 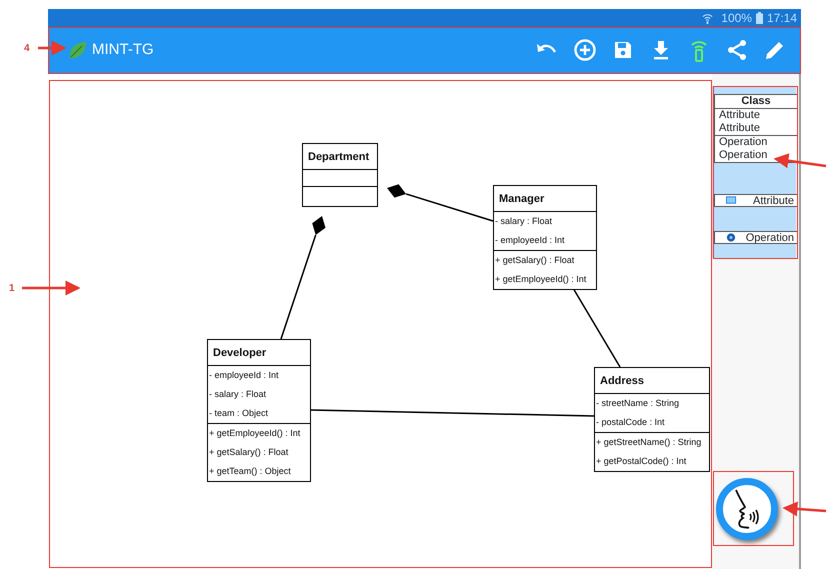 I want to click on class-box: Developer - employeeId : Int - salary : Float - team : Object + getEmployeeId() : Int + getSalary() : Float + getTeam() : Object, so click(x=259, y=410).